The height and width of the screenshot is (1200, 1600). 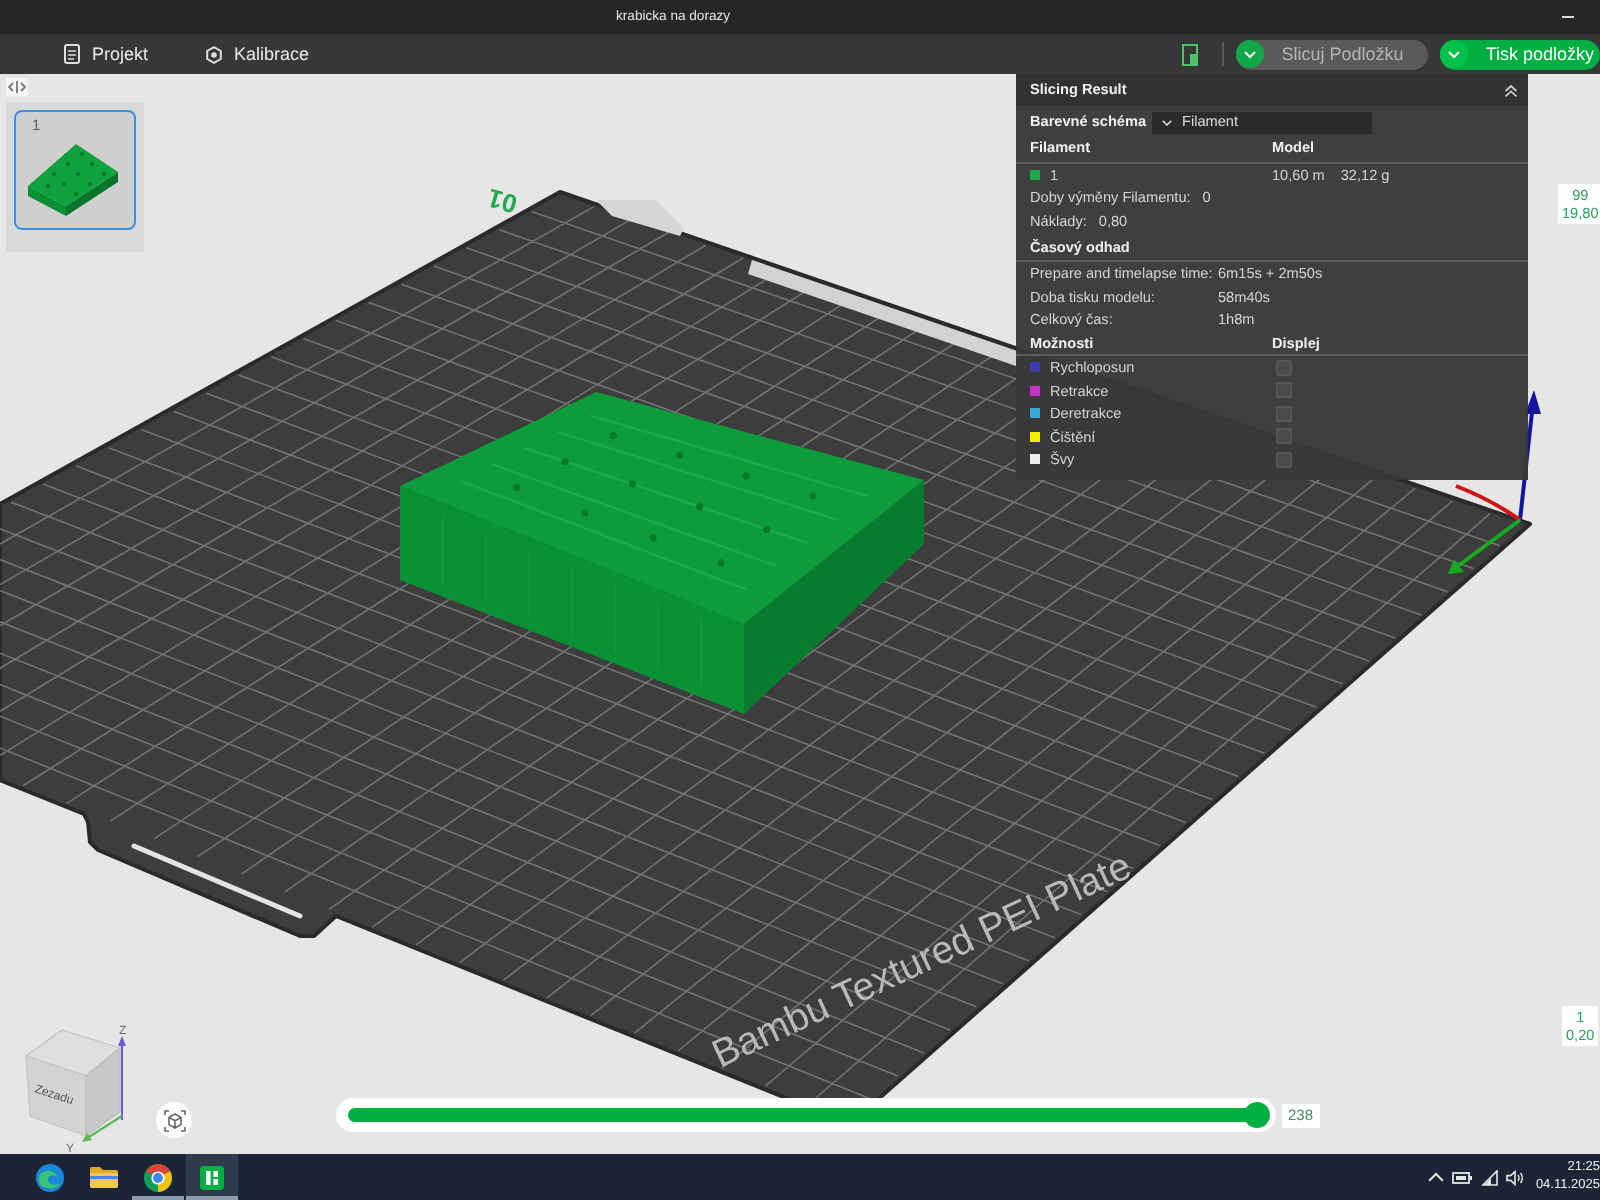 I want to click on speaker-icon, so click(x=1514, y=1177).